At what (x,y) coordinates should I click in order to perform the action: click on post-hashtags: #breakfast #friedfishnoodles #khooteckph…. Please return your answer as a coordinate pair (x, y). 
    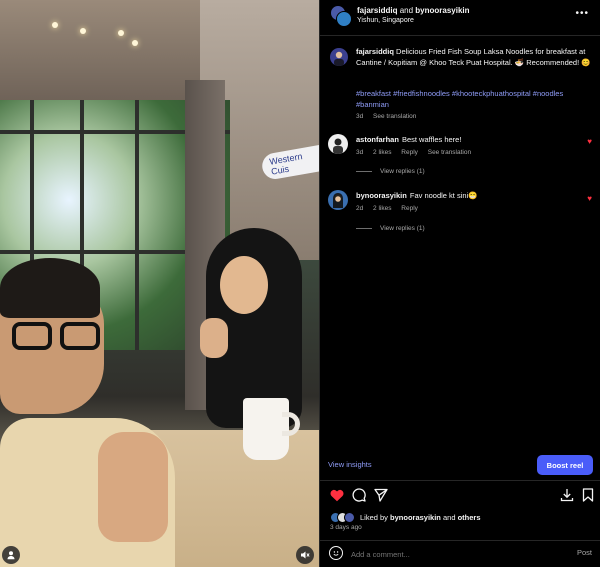
    Looking at the image, I should click on (476, 99).